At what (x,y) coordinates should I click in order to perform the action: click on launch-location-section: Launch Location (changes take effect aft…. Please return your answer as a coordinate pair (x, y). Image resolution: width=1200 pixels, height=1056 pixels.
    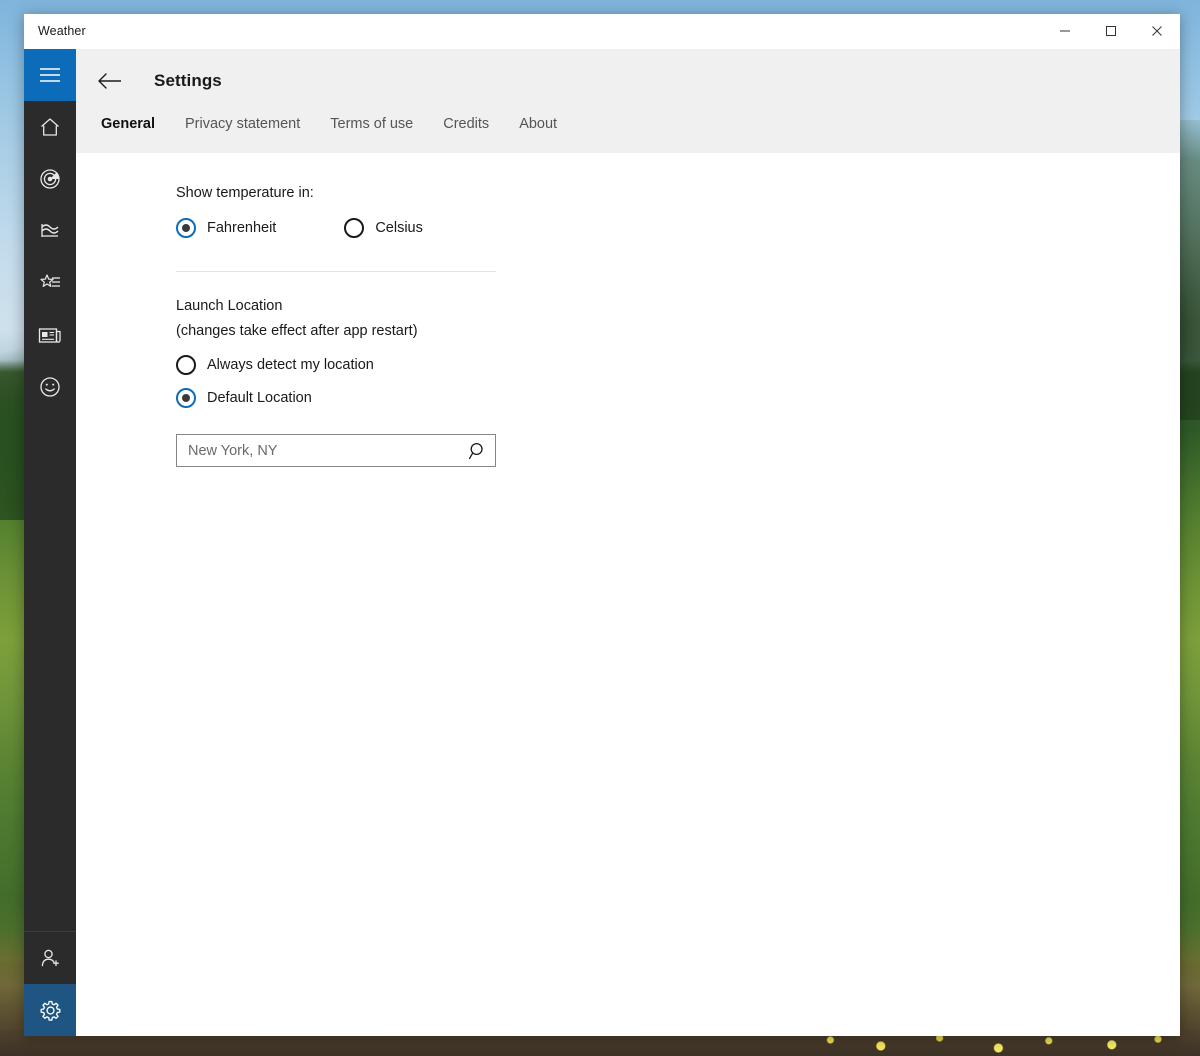
    Looking at the image, I should click on (678, 382).